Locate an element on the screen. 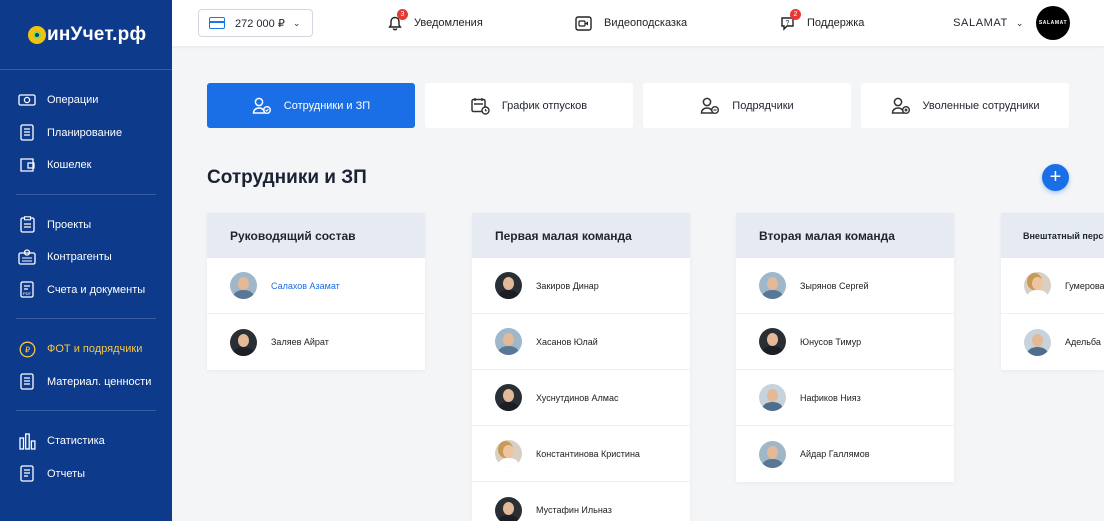 This screenshot has width=1104, height=521. employee-row: Заляев Айрат is located at coordinates (316, 342).